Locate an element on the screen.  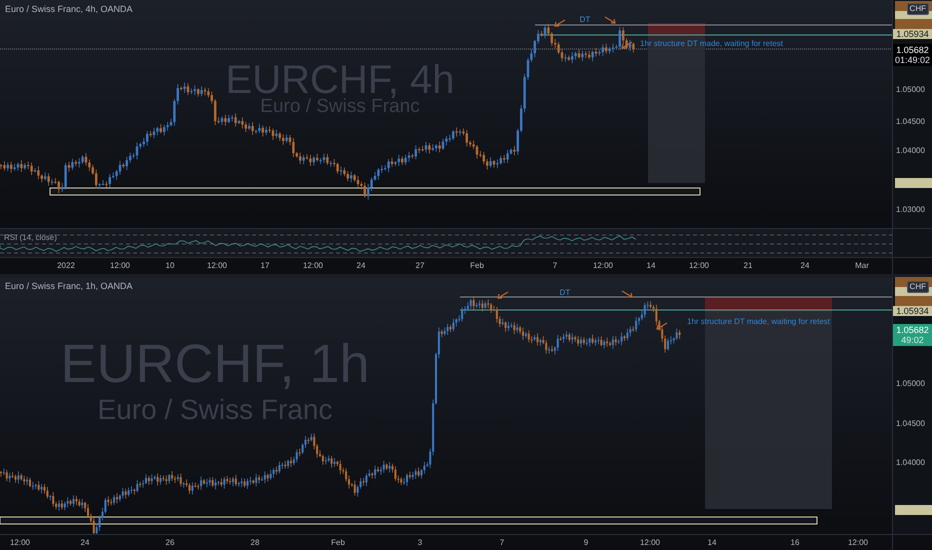
time-tick: 9 is located at coordinates (586, 543).